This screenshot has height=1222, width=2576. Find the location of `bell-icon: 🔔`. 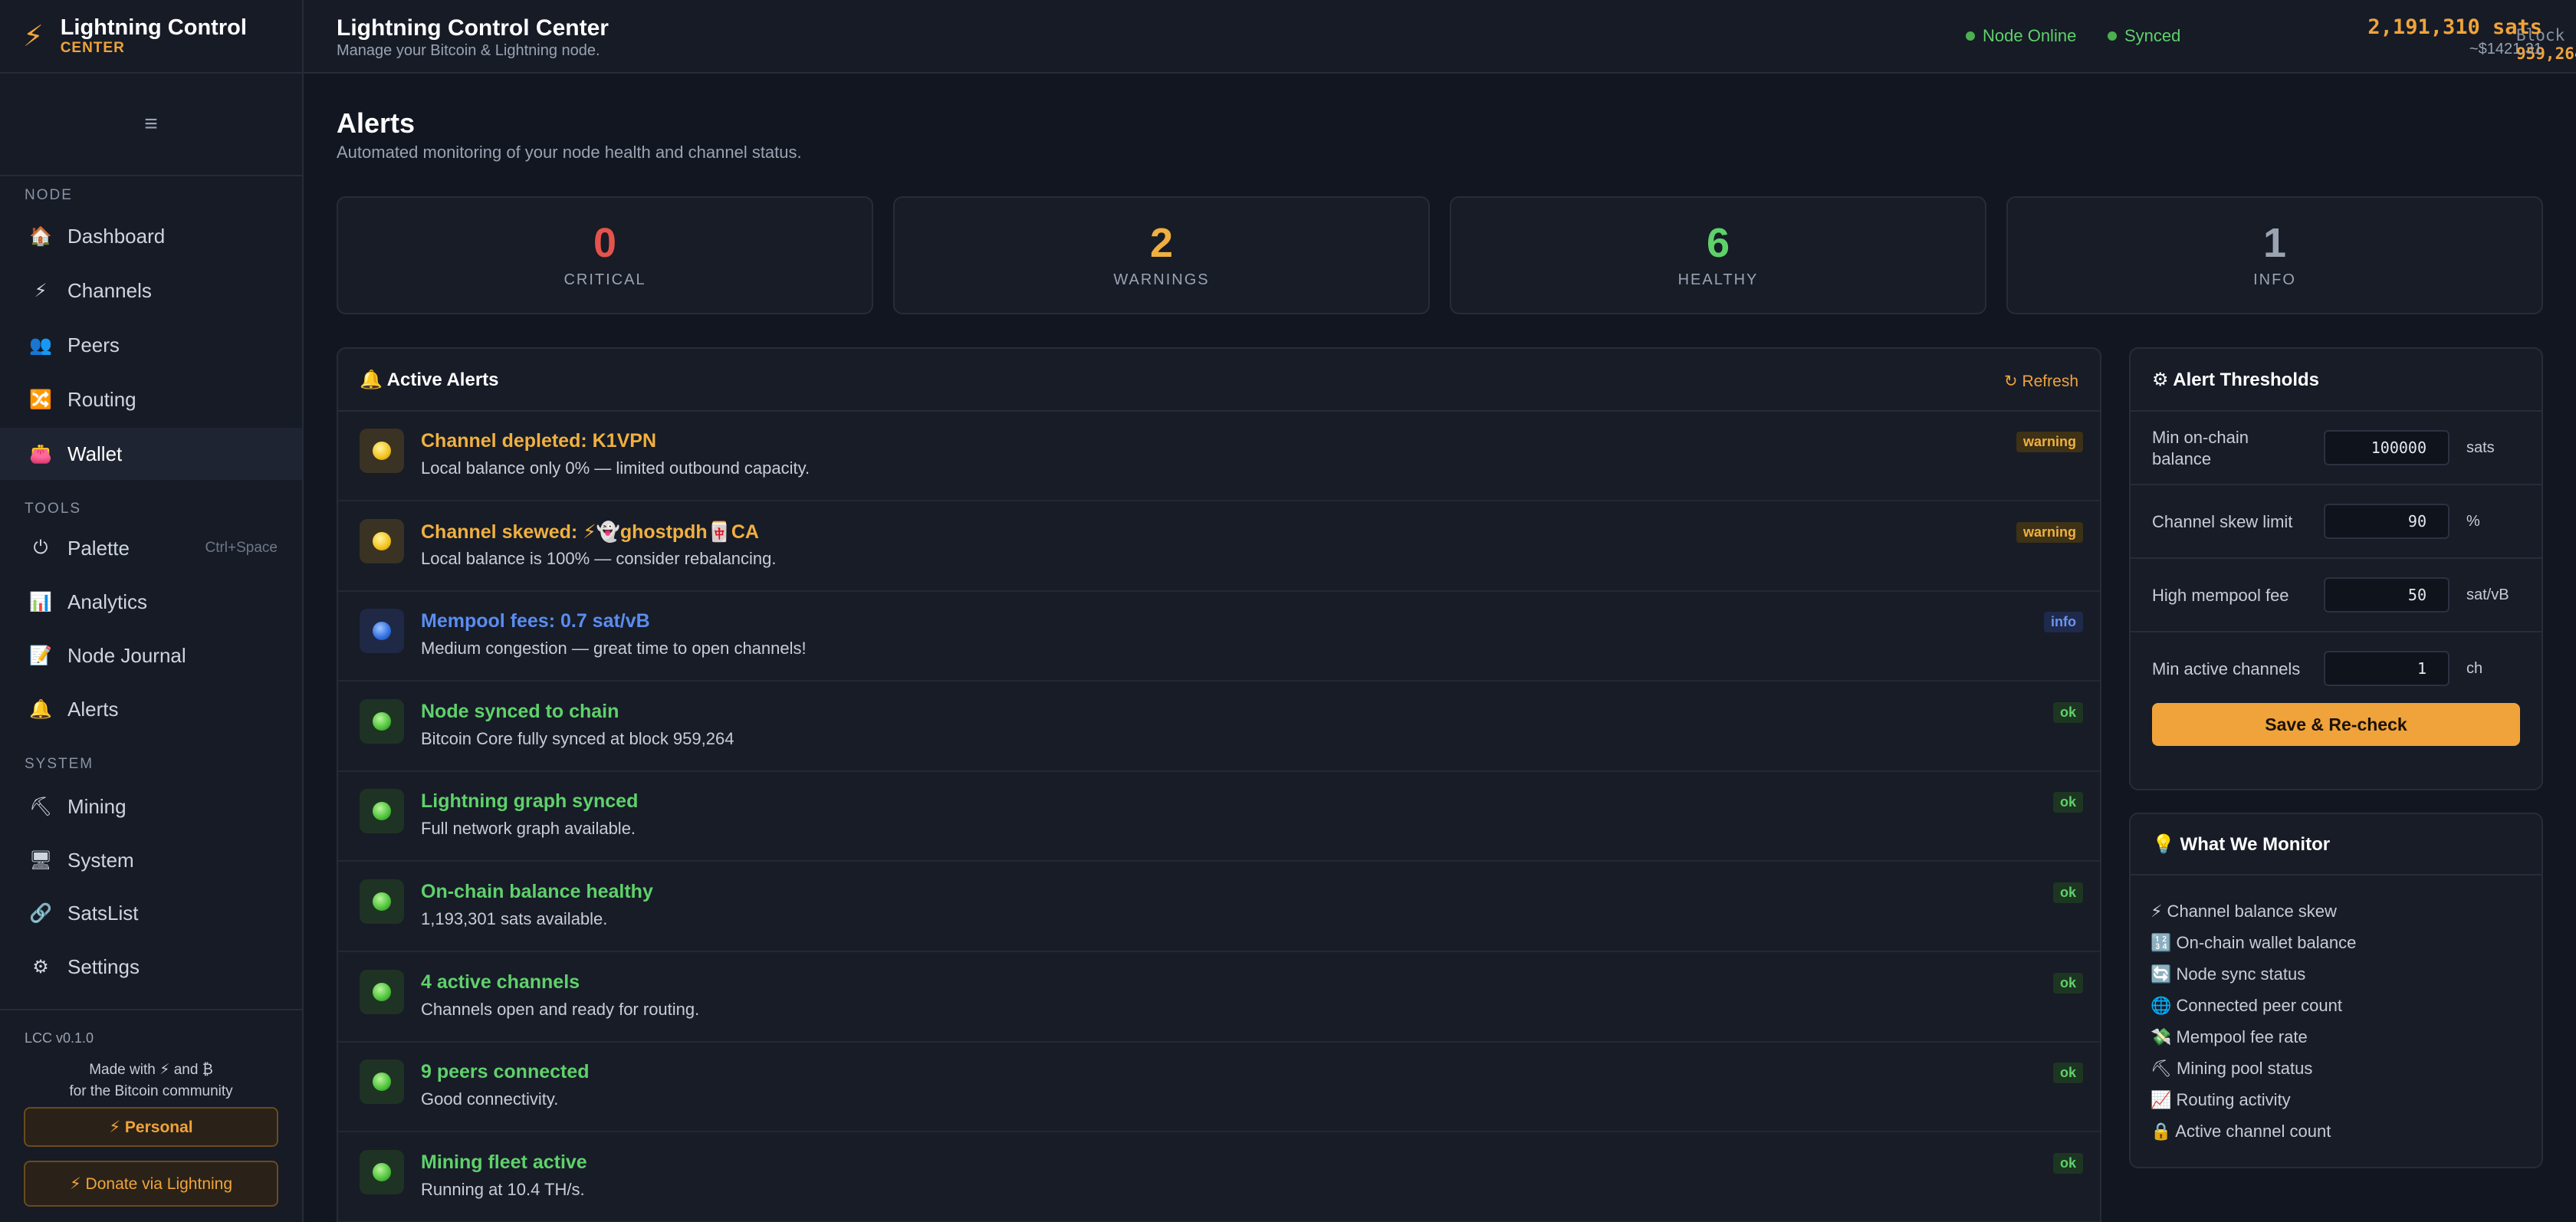

bell-icon: 🔔 is located at coordinates (41, 709).